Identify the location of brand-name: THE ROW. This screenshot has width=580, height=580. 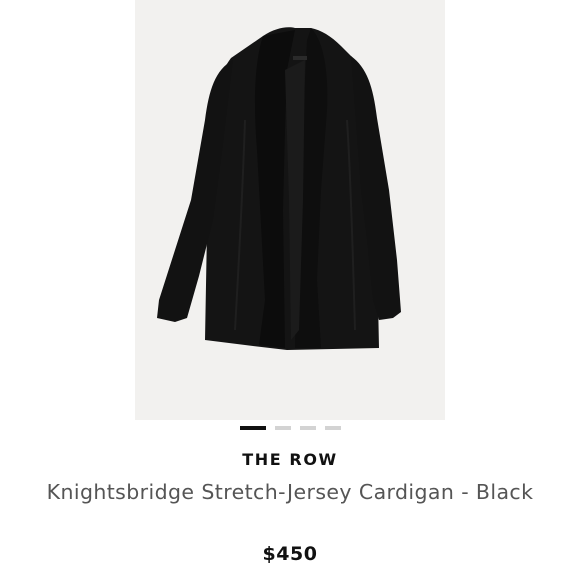
(290, 459).